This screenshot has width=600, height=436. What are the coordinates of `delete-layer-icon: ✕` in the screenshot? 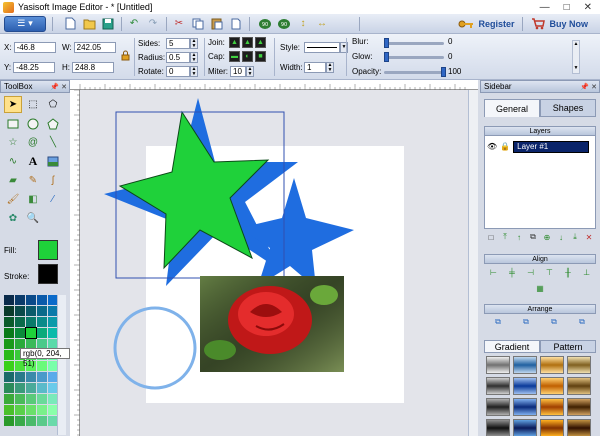 It's located at (589, 237).